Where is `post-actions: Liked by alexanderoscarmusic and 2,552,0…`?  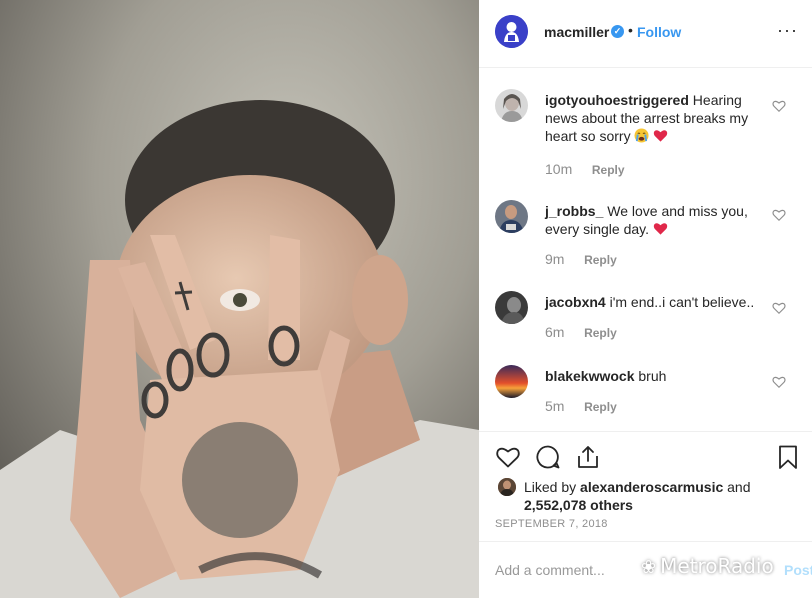 post-actions: Liked by alexanderoscarmusic and 2,552,0… is located at coordinates (645, 486).